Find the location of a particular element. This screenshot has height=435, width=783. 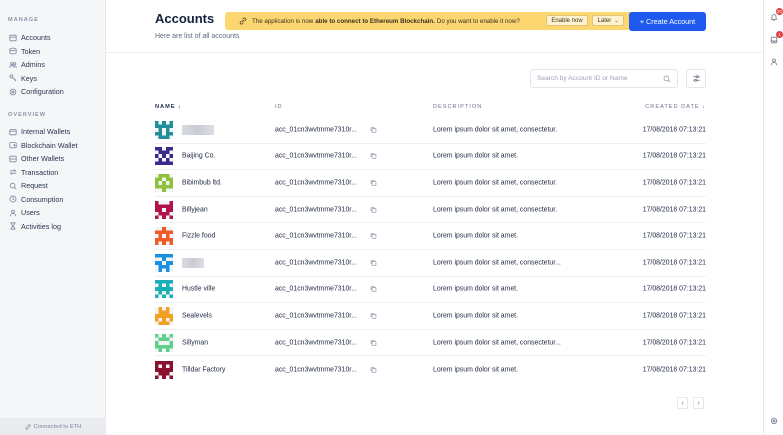

next-page-button: › is located at coordinates (698, 403).